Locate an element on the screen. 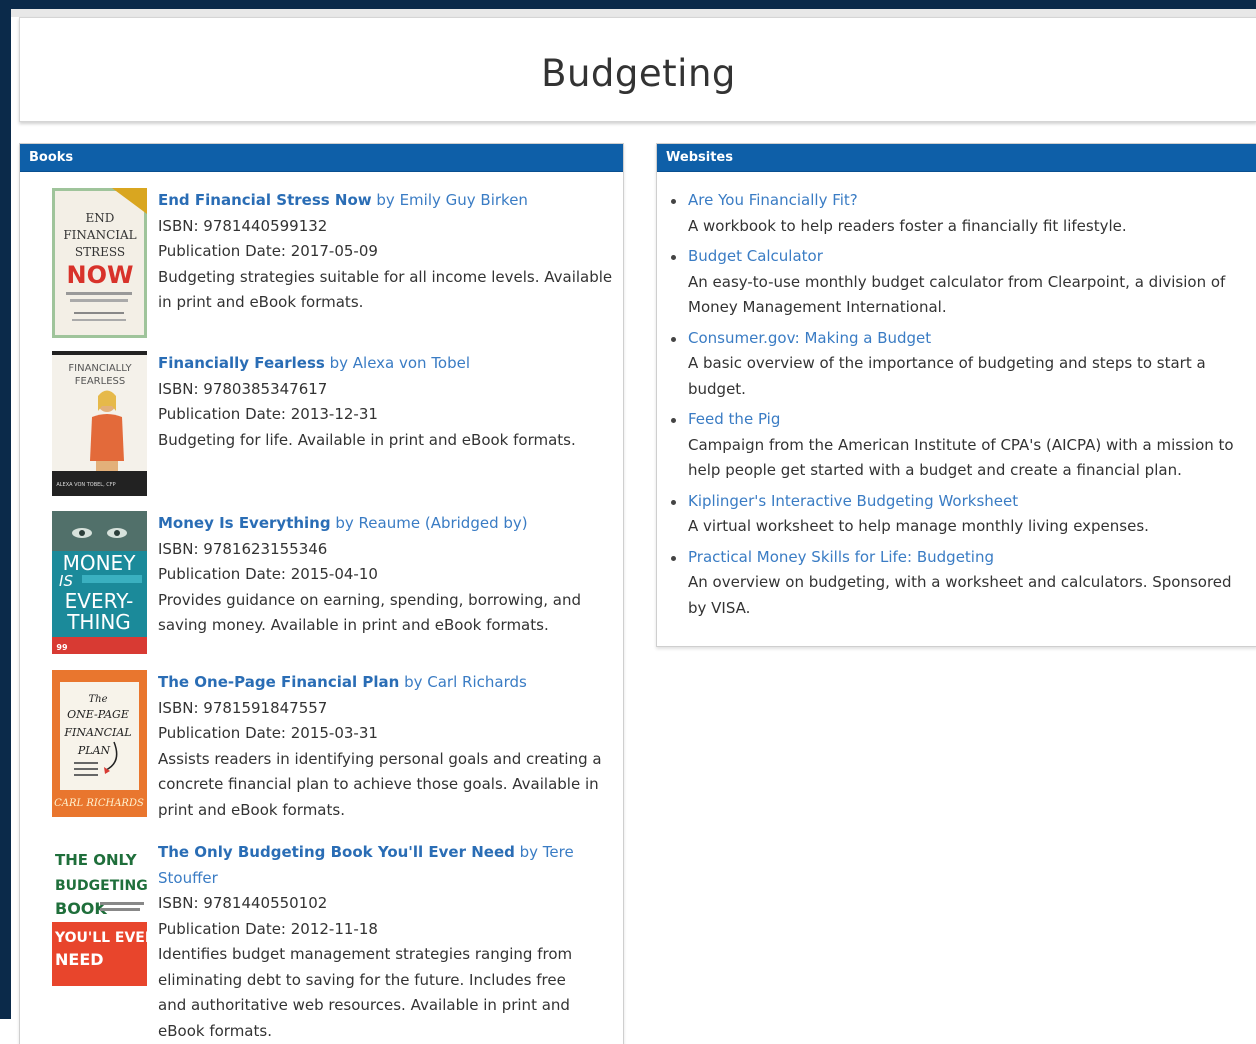  cover-text-2: FINANCIAL is located at coordinates (99, 235).